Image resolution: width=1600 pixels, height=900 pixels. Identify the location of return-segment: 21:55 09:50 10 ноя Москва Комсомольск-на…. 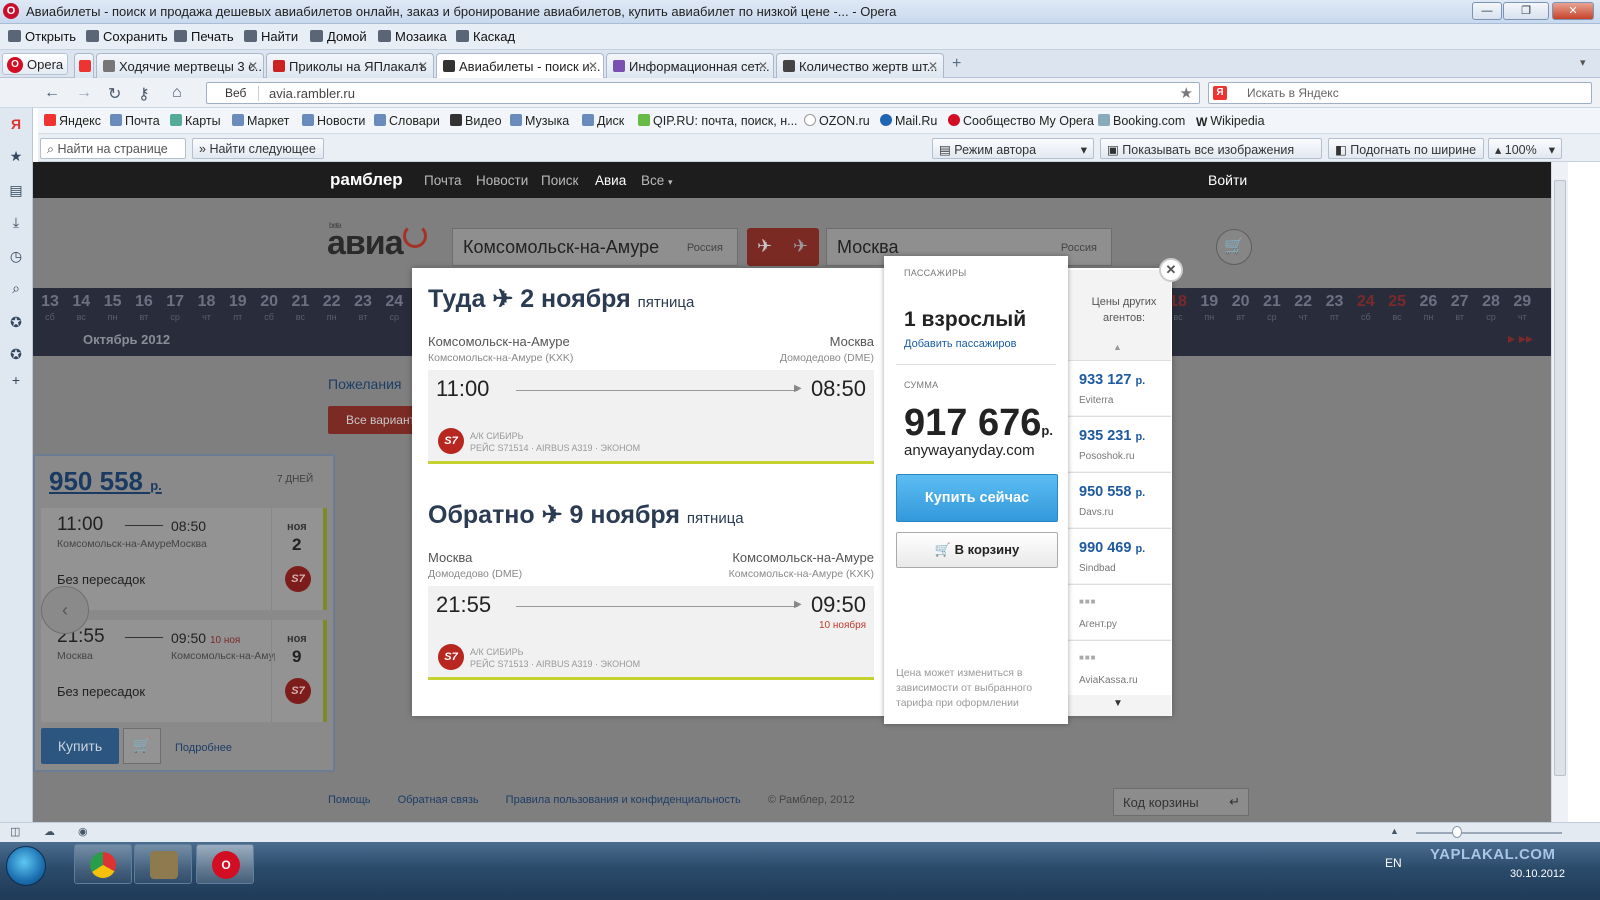
(184, 671).